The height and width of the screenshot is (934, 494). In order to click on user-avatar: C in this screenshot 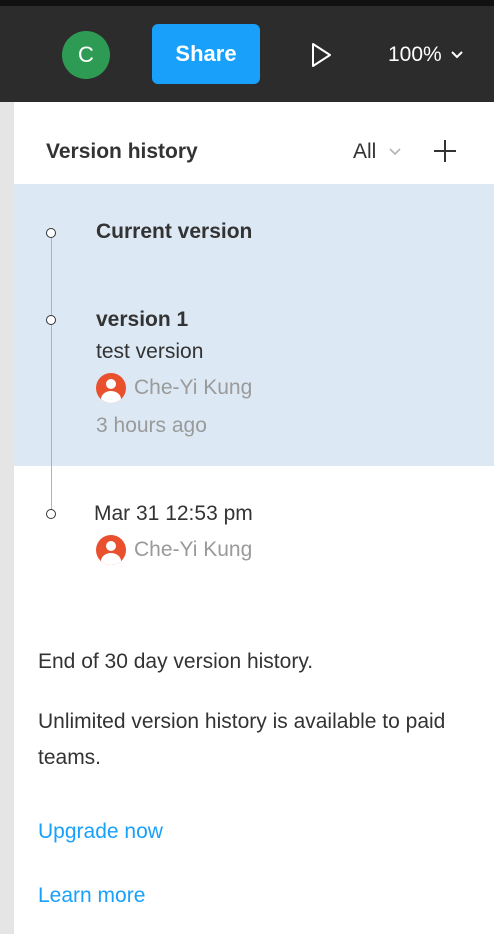, I will do `click(86, 55)`.